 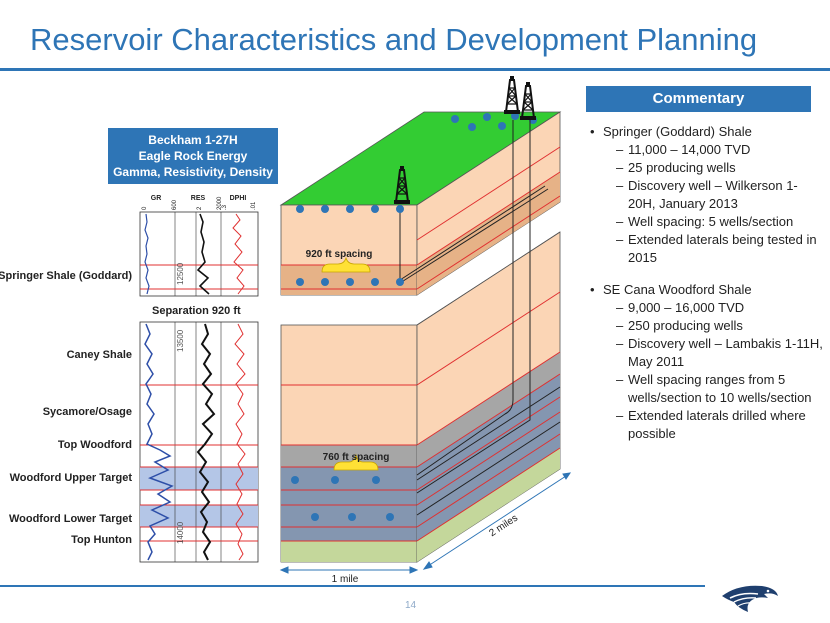 I want to click on log-operator: Eagle Rock Energy, so click(x=193, y=156).